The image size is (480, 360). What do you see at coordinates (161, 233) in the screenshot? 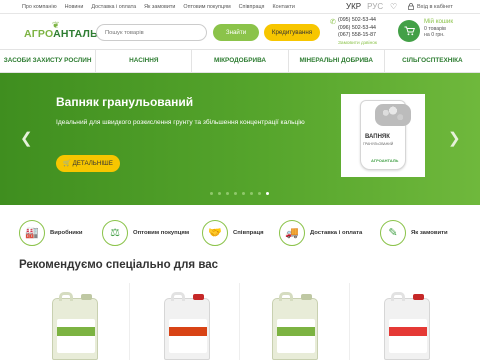
I see `feature-label: Оптовим покупцям` at bounding box center [161, 233].